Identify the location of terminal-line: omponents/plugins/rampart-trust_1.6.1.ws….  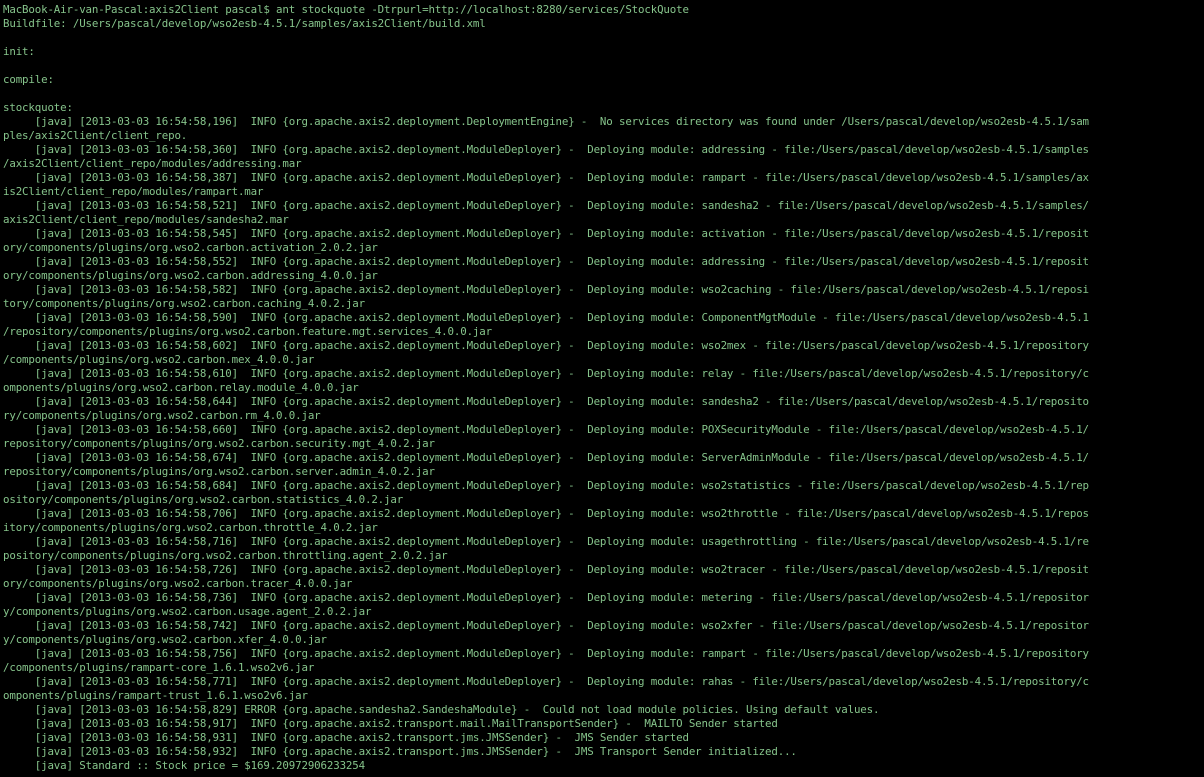
(155, 695).